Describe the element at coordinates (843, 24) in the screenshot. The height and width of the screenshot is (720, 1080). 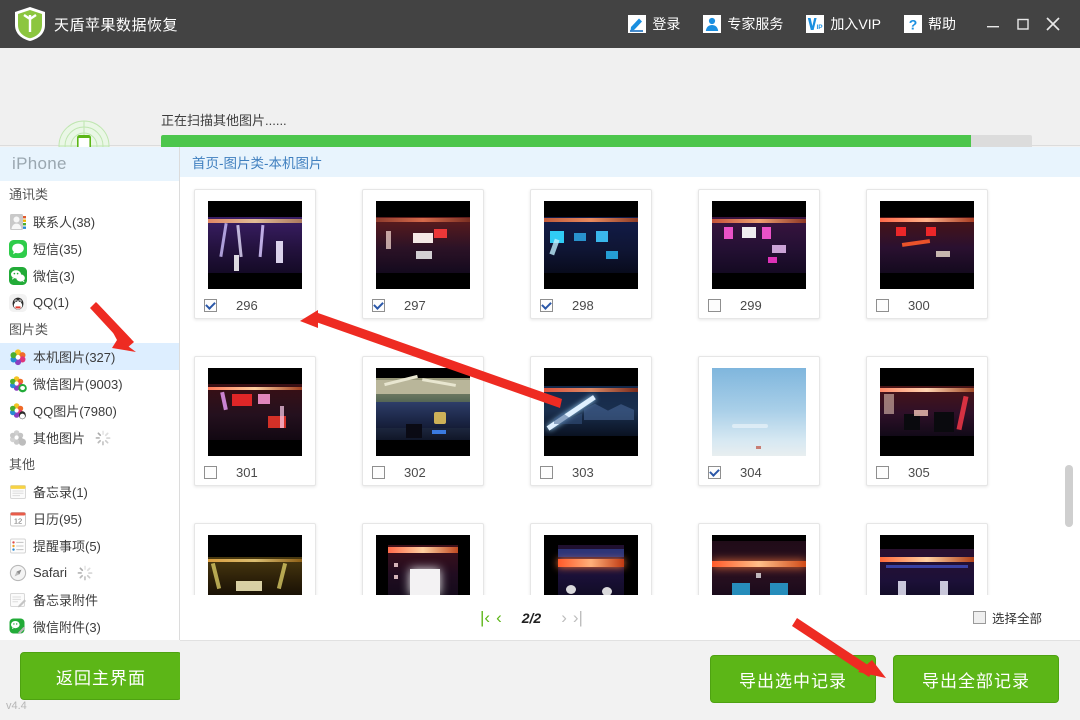
I see `join-vip-button: IP 加入VIP` at that location.